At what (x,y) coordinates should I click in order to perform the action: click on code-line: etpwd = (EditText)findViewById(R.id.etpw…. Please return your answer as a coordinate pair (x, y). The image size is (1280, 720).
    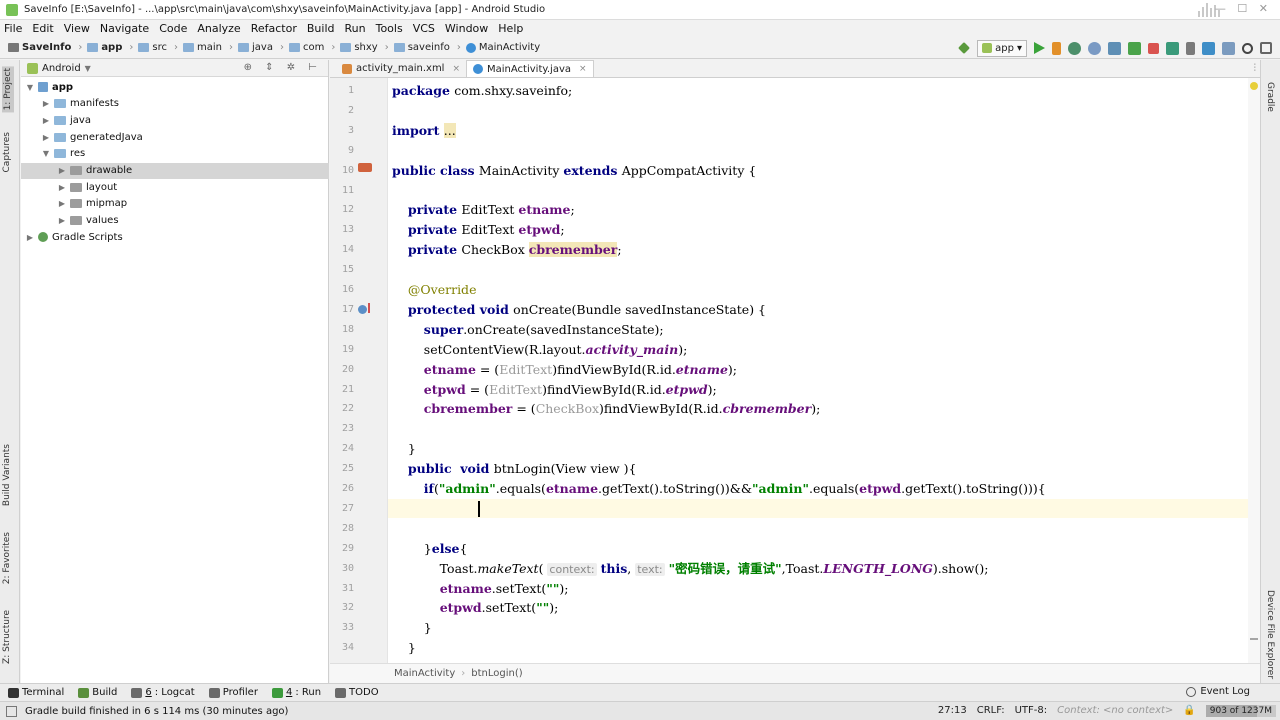
    Looking at the image, I should click on (554, 389).